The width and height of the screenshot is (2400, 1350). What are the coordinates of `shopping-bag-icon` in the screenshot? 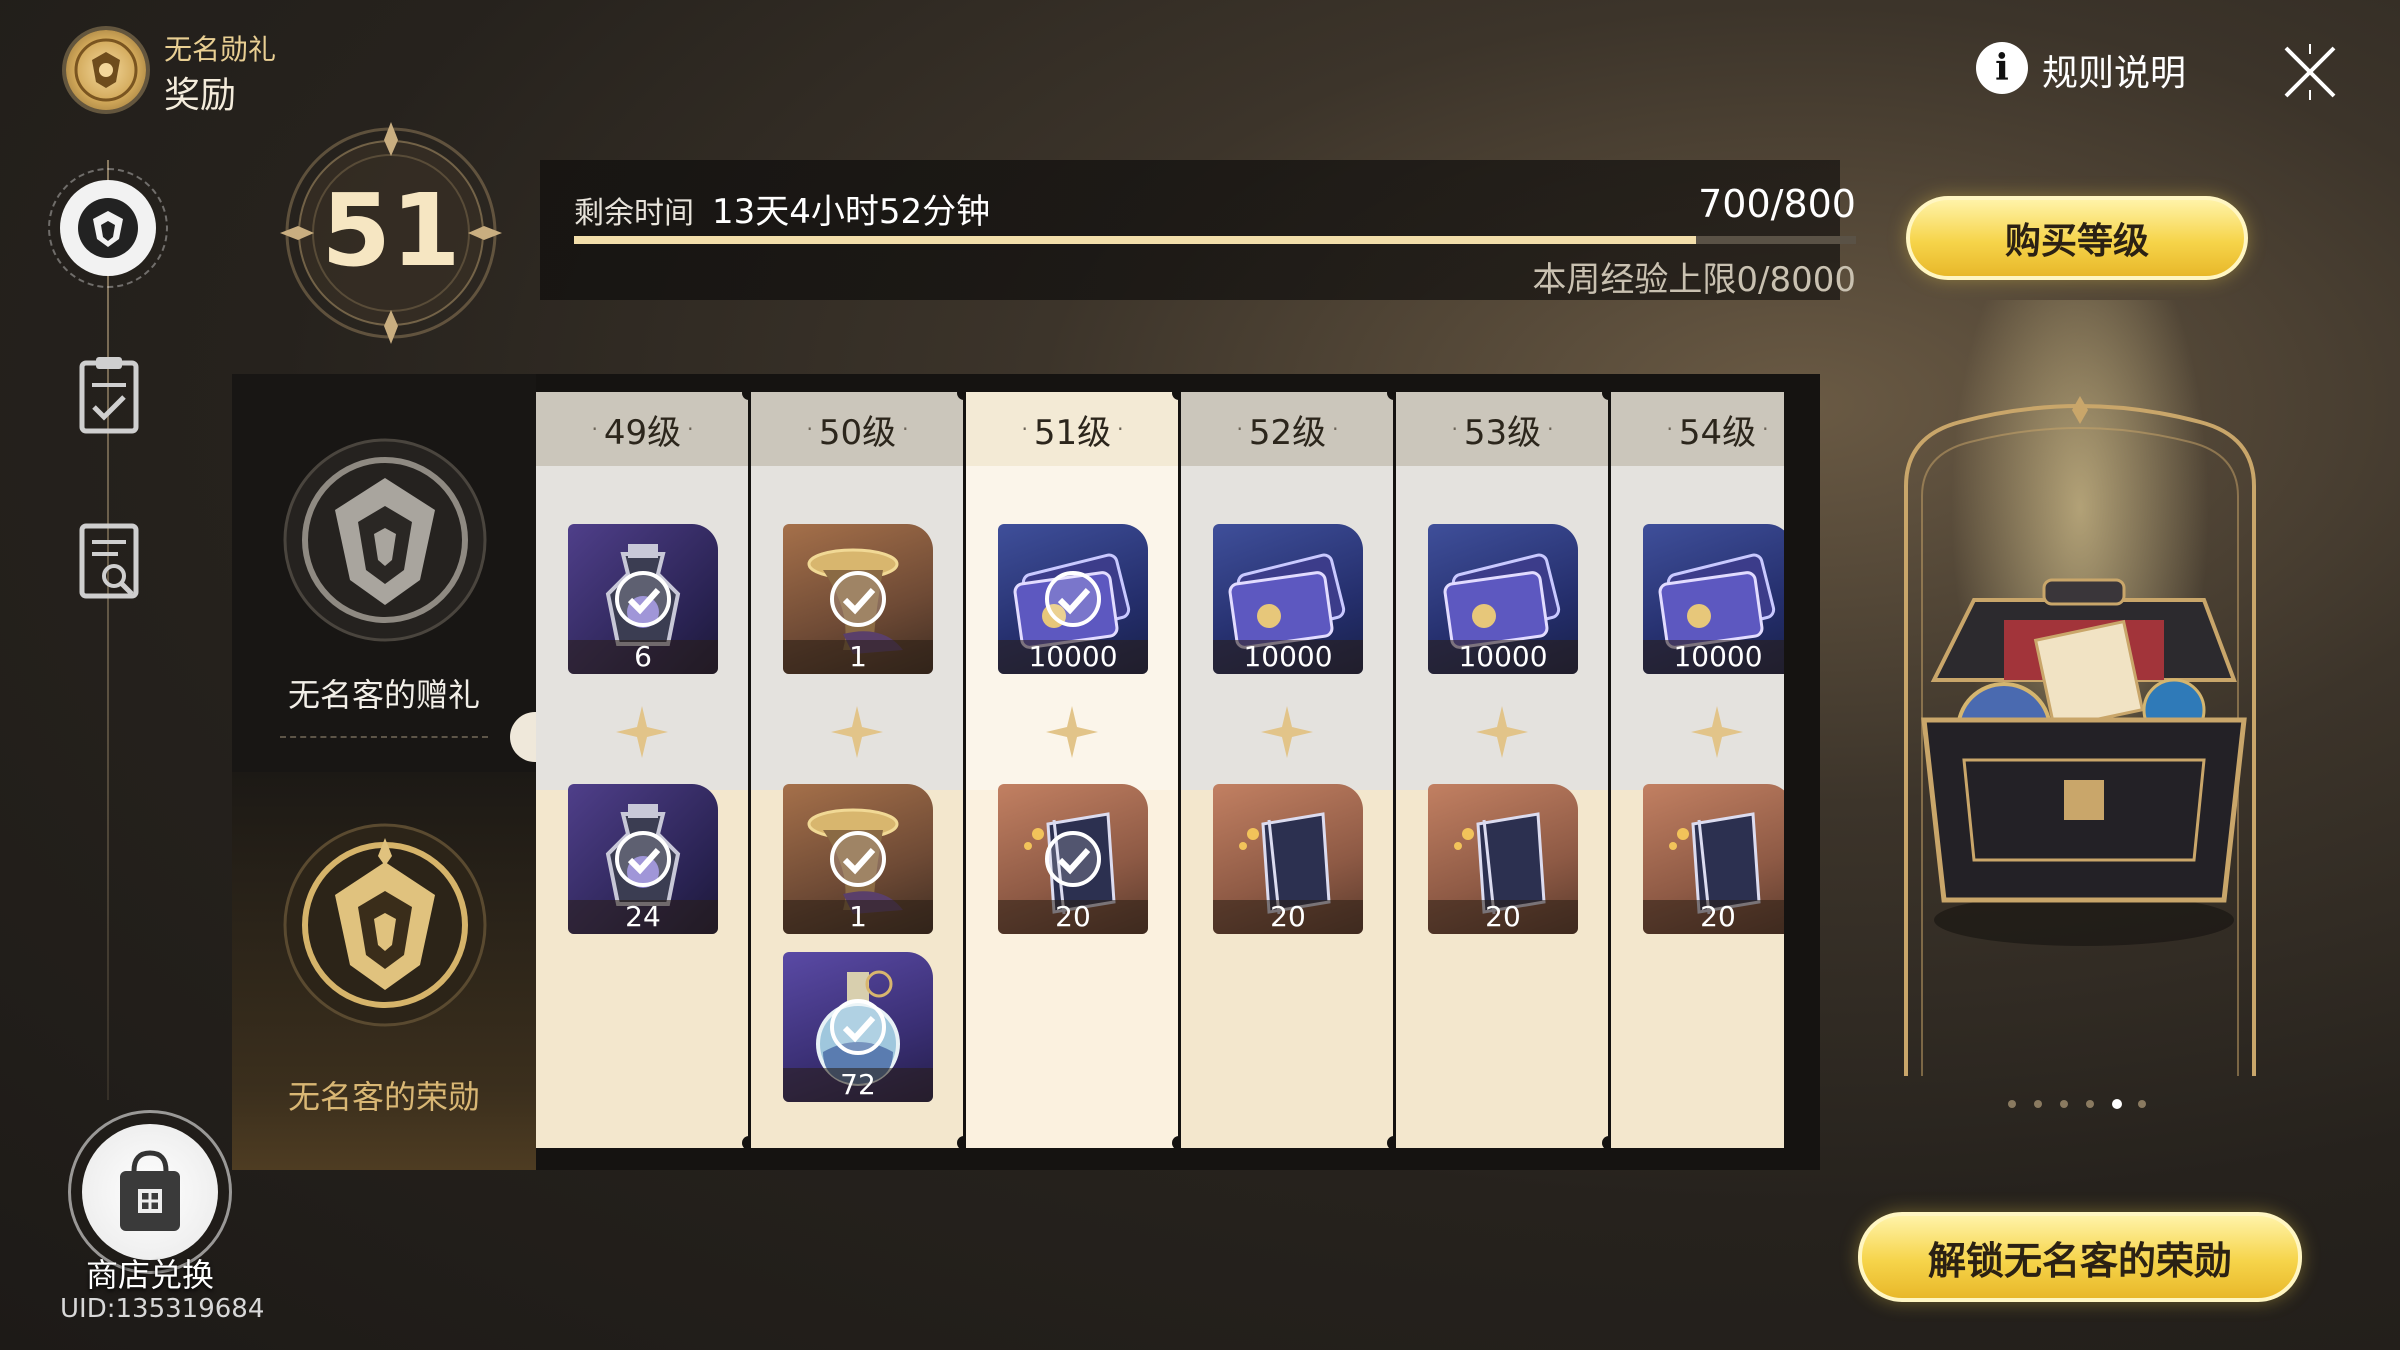 It's located at (150, 1190).